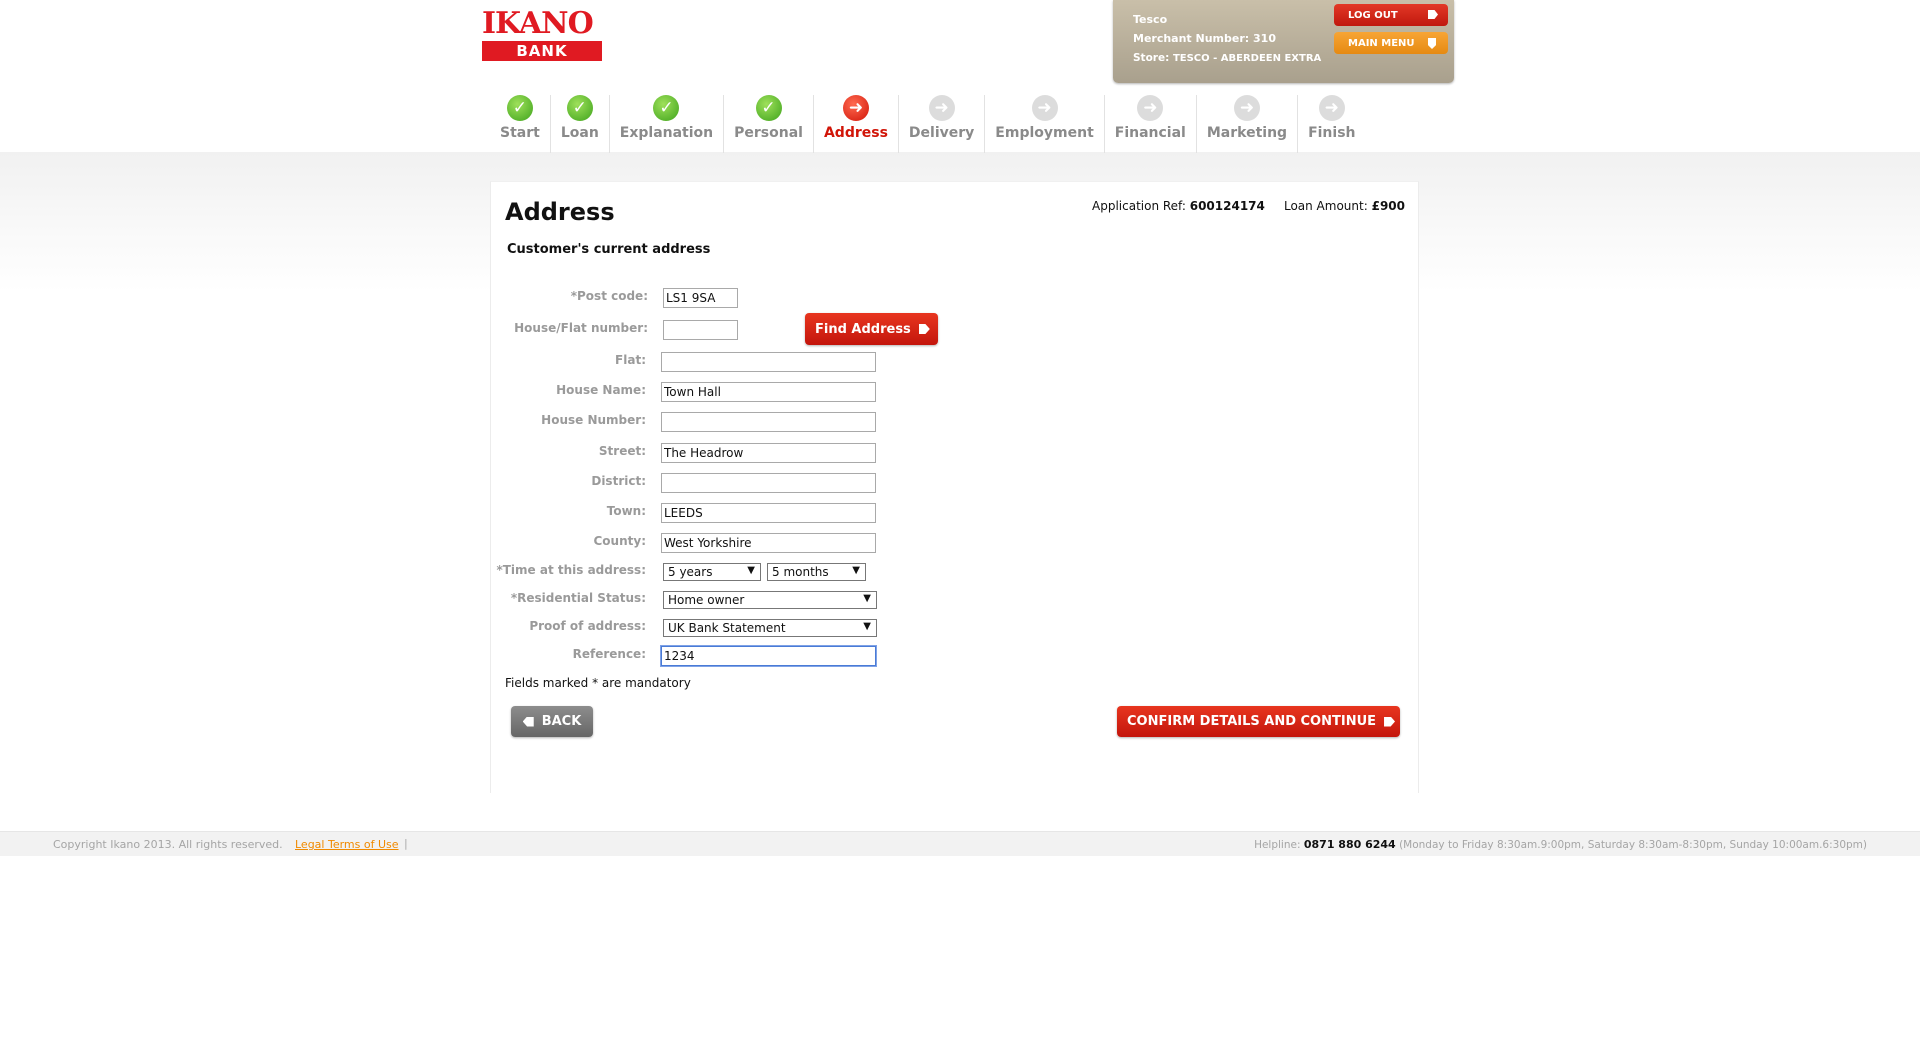 The image size is (1920, 1045). What do you see at coordinates (768, 362) in the screenshot?
I see `flat-input` at bounding box center [768, 362].